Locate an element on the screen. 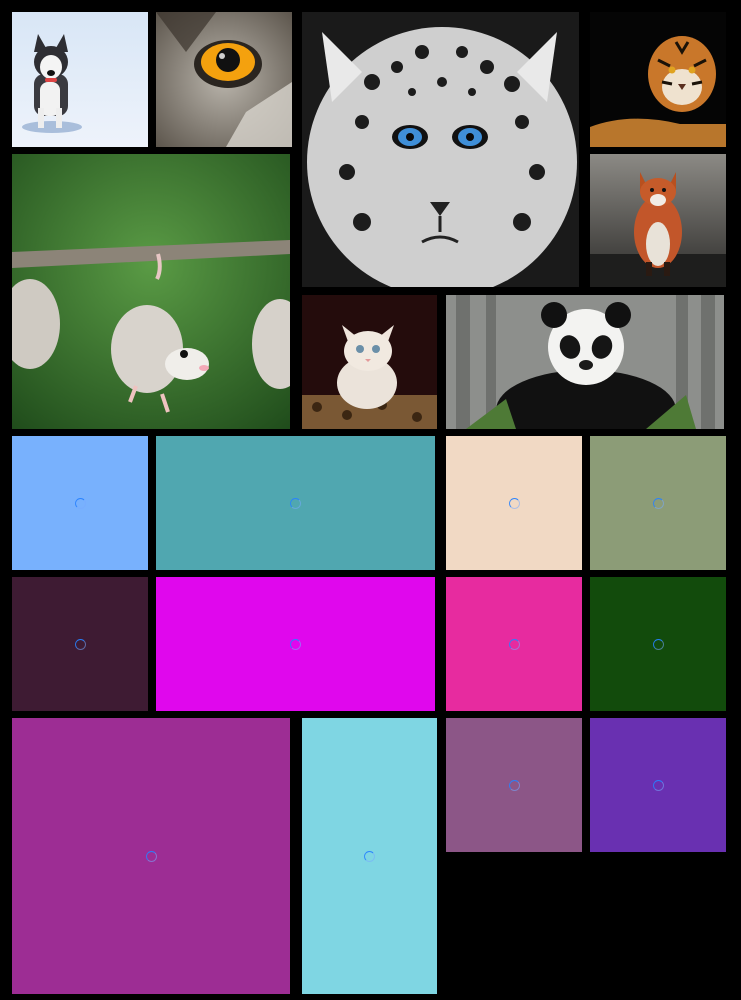 This screenshot has height=1000, width=741. opossums-on-branch-photo is located at coordinates (151, 291).